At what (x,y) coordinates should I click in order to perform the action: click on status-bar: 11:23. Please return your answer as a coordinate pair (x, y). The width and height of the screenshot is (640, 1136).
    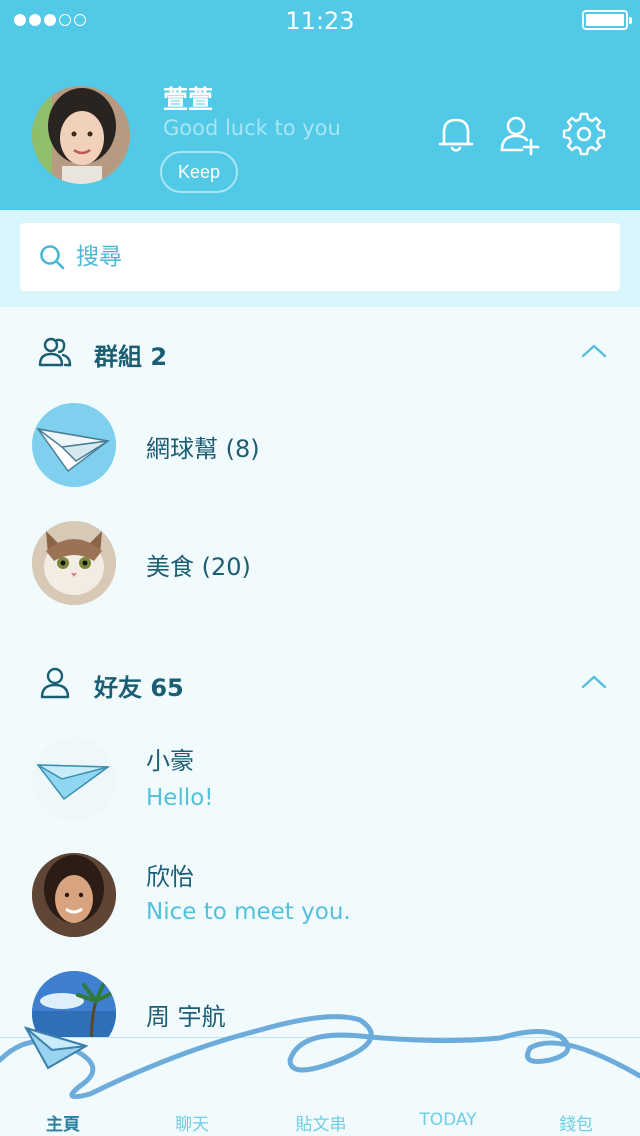
    Looking at the image, I should click on (320, 20).